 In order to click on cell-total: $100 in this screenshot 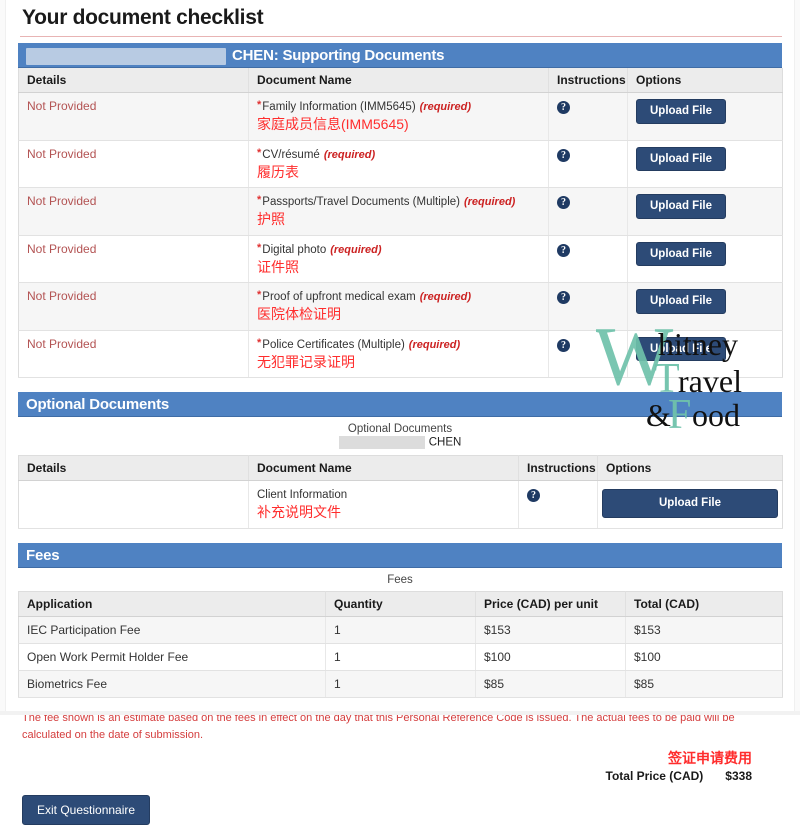, I will do `click(704, 657)`.